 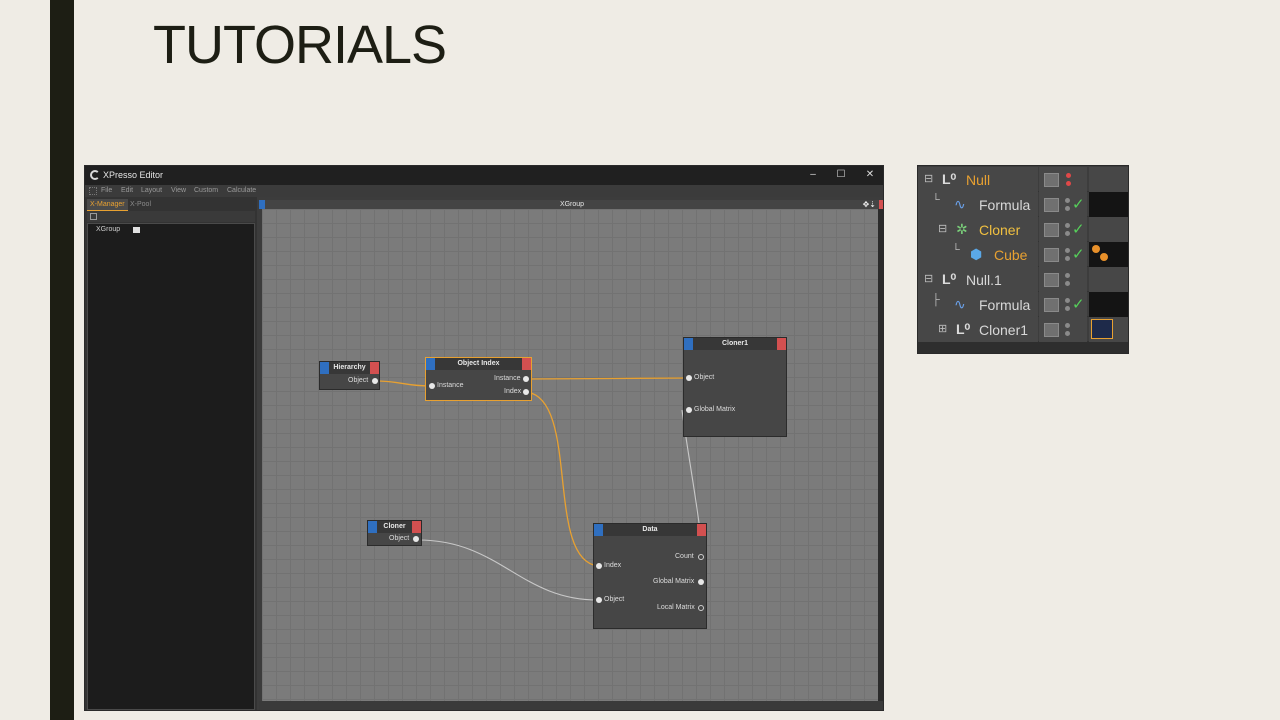 I want to click on panel-toolbar, so click(x=171, y=216).